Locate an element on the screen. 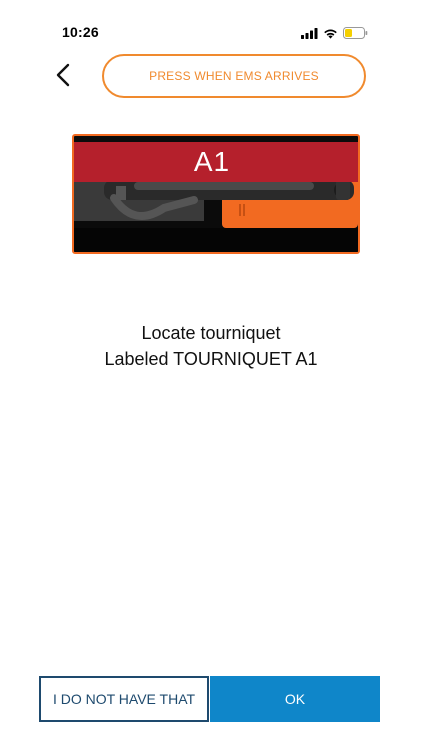  do-not-have-button: I DO NOT HAVE THAT is located at coordinates (124, 699).